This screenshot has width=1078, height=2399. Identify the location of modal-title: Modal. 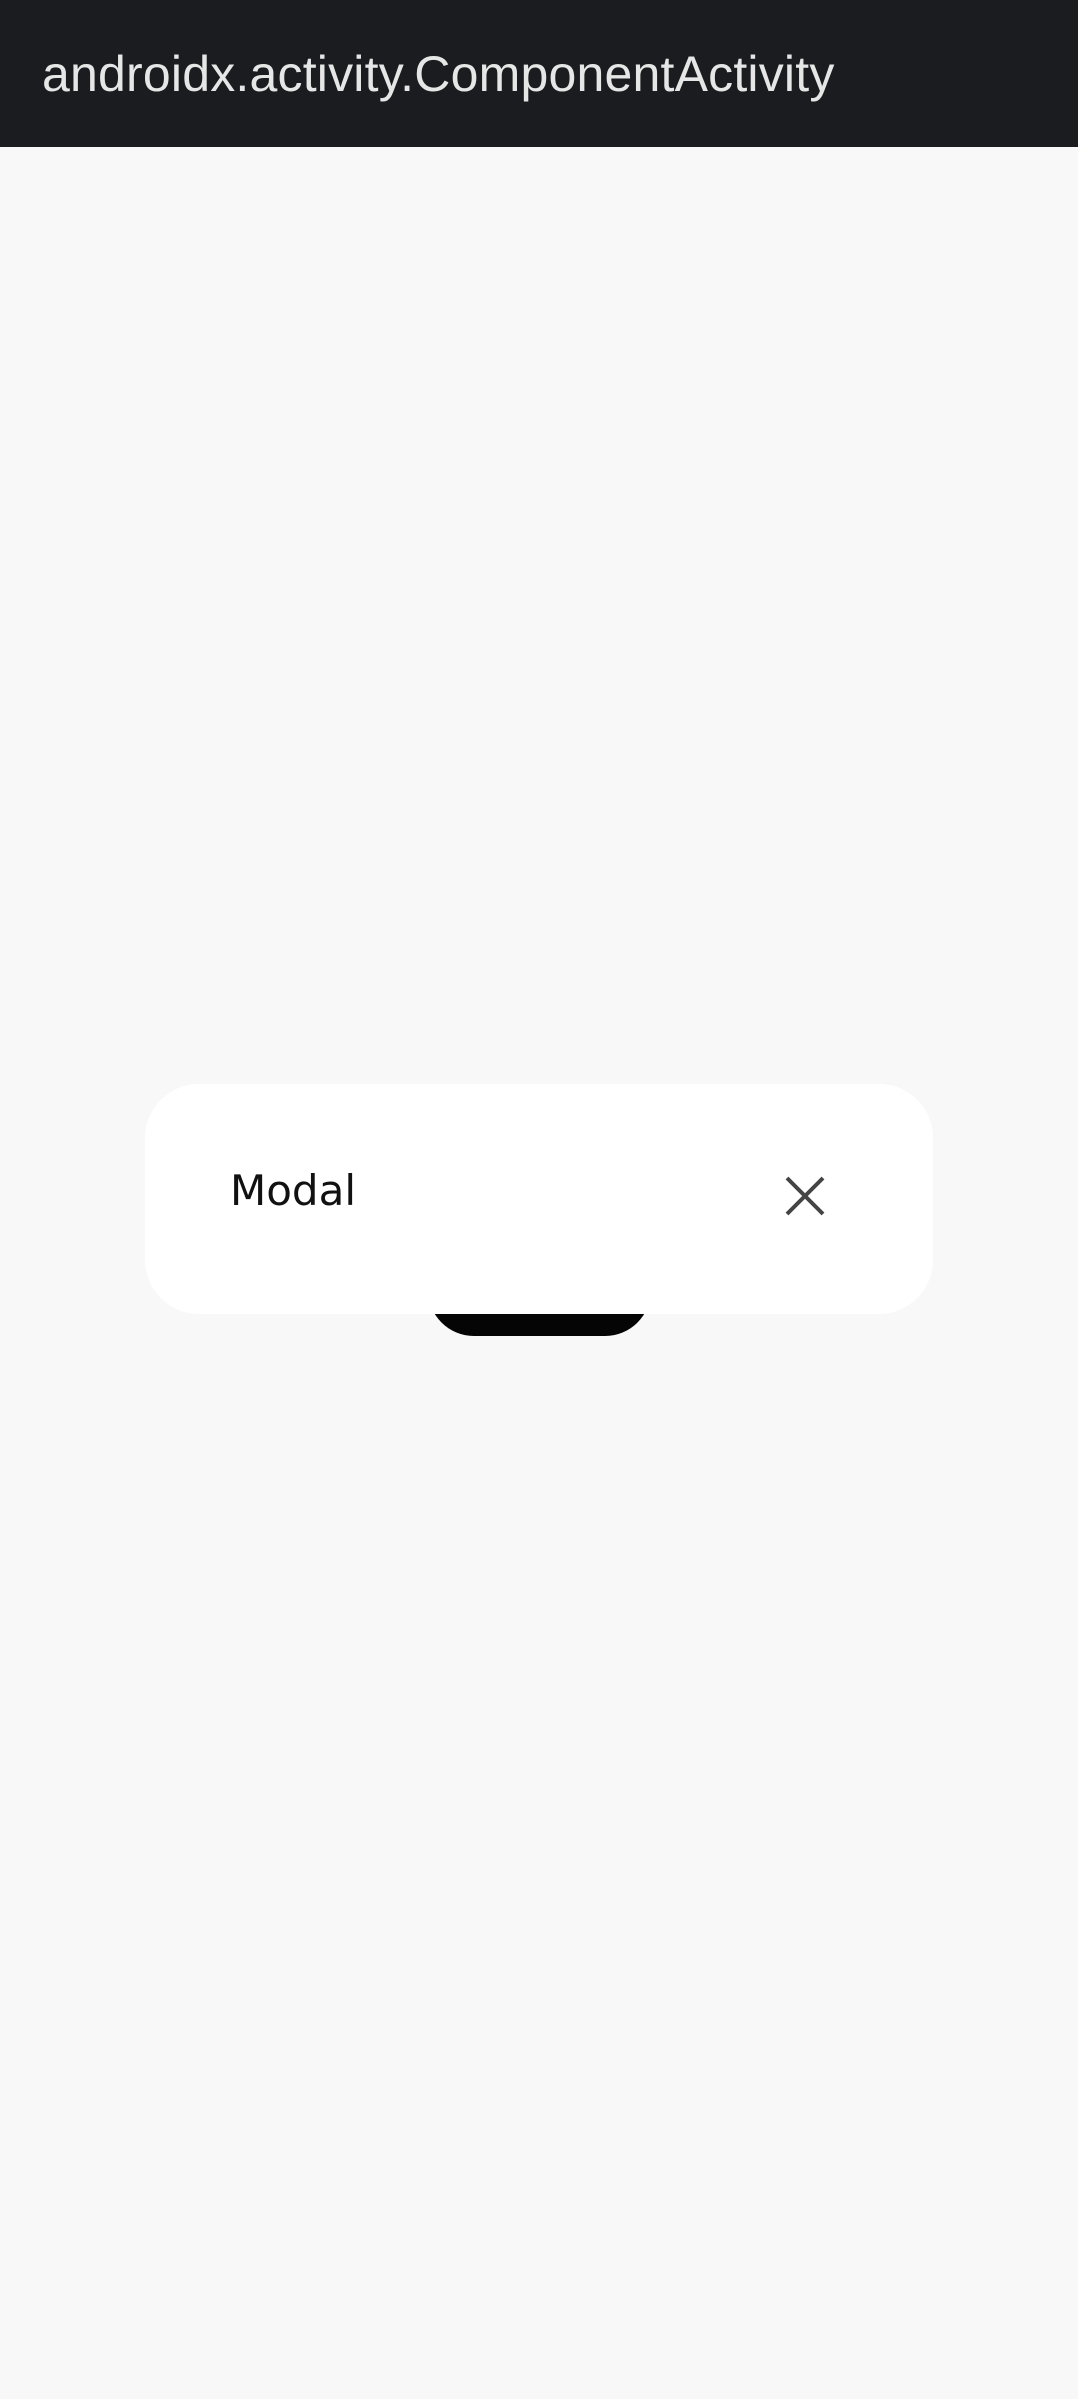
(293, 1190).